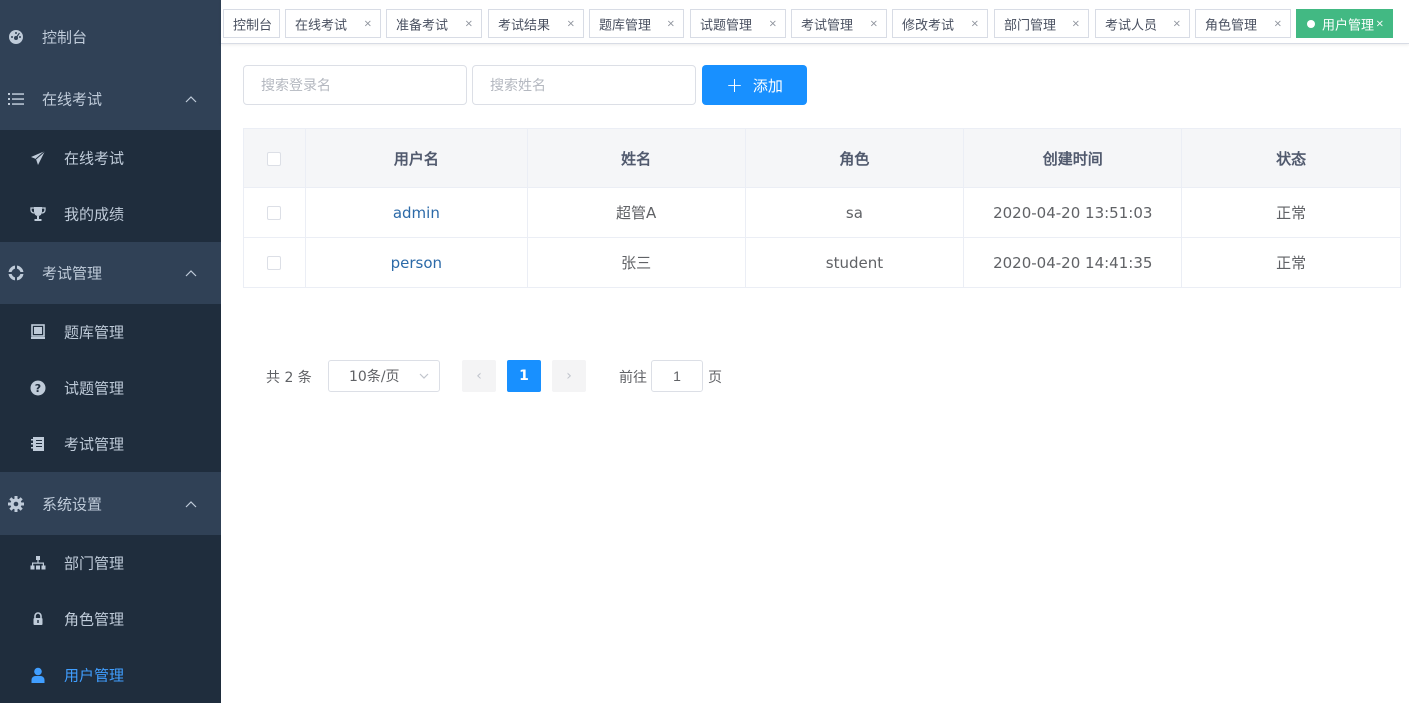 The width and height of the screenshot is (1409, 703). Describe the element at coordinates (38, 332) in the screenshot. I see `book-icon` at that location.